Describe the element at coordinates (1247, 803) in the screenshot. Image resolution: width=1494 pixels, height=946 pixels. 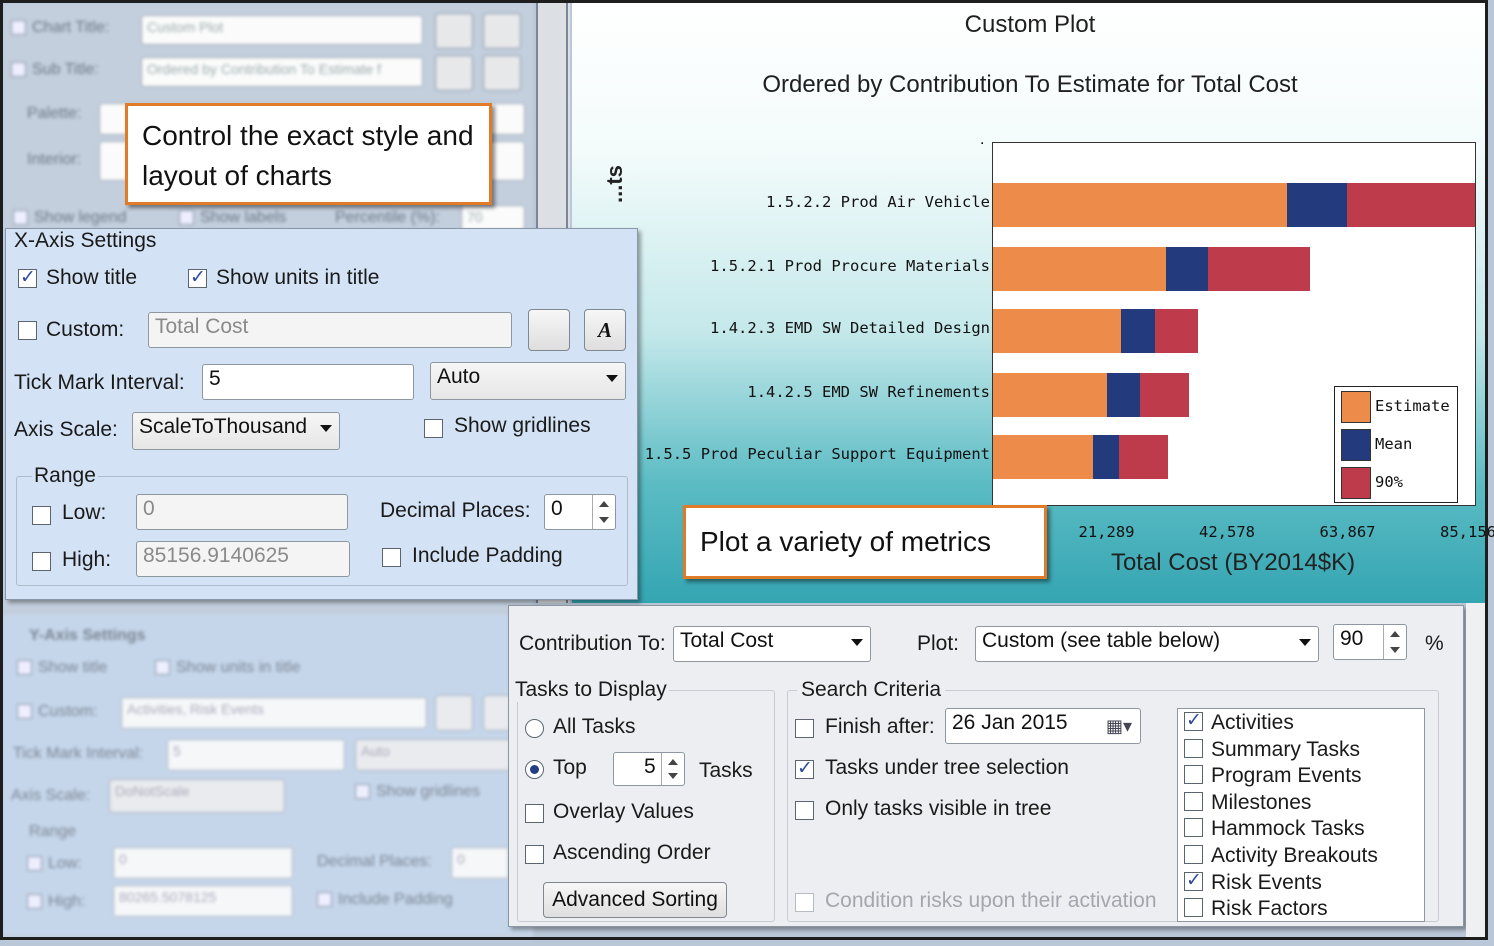
I see `task-type-item: Milestones` at that location.